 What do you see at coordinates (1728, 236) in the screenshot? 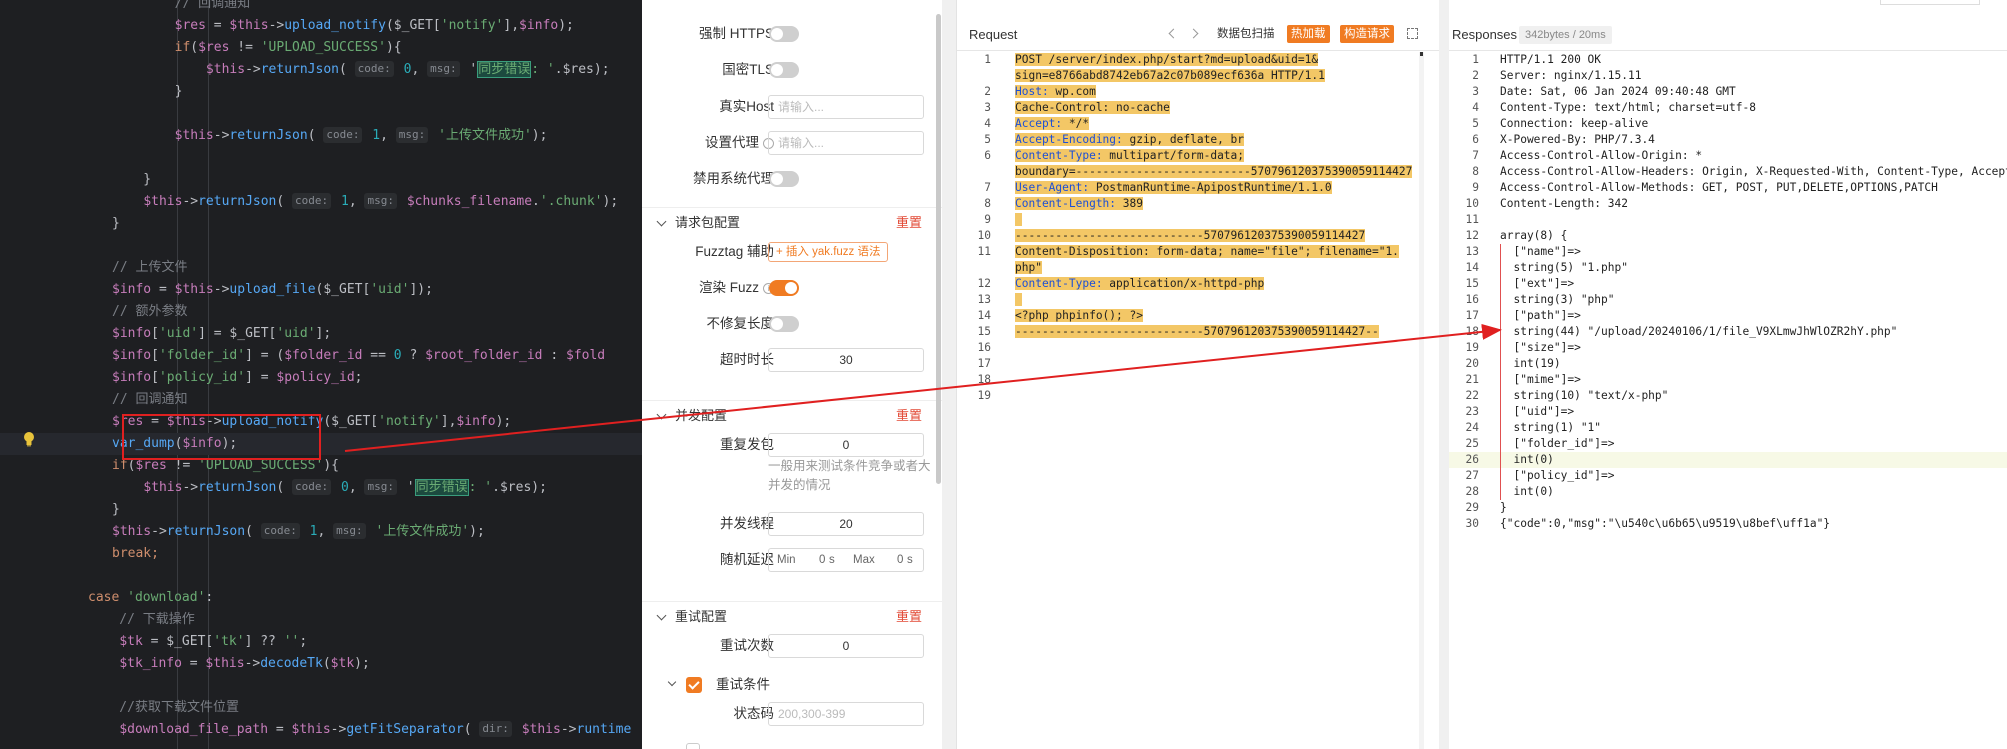
I see `response-line: 12 array(8) {` at bounding box center [1728, 236].